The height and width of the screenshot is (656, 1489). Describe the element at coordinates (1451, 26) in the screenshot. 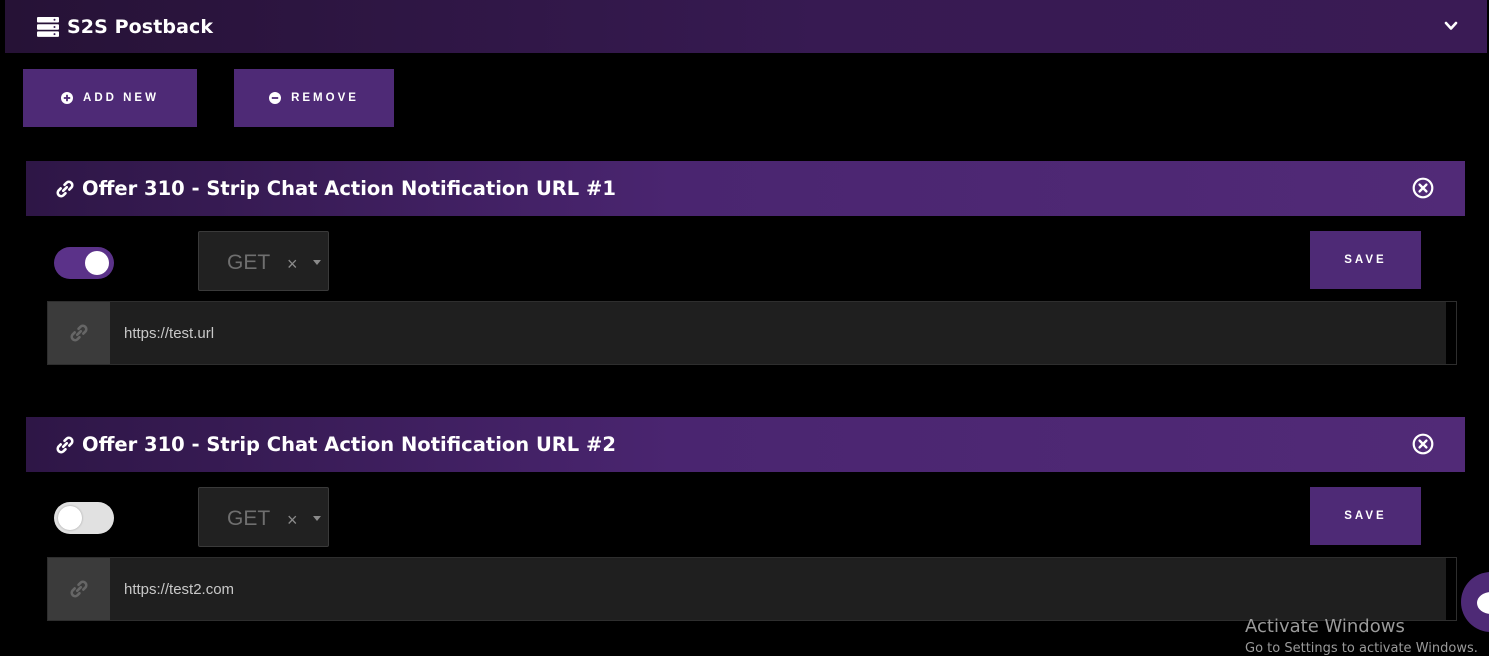

I see `chevron-down-icon` at that location.